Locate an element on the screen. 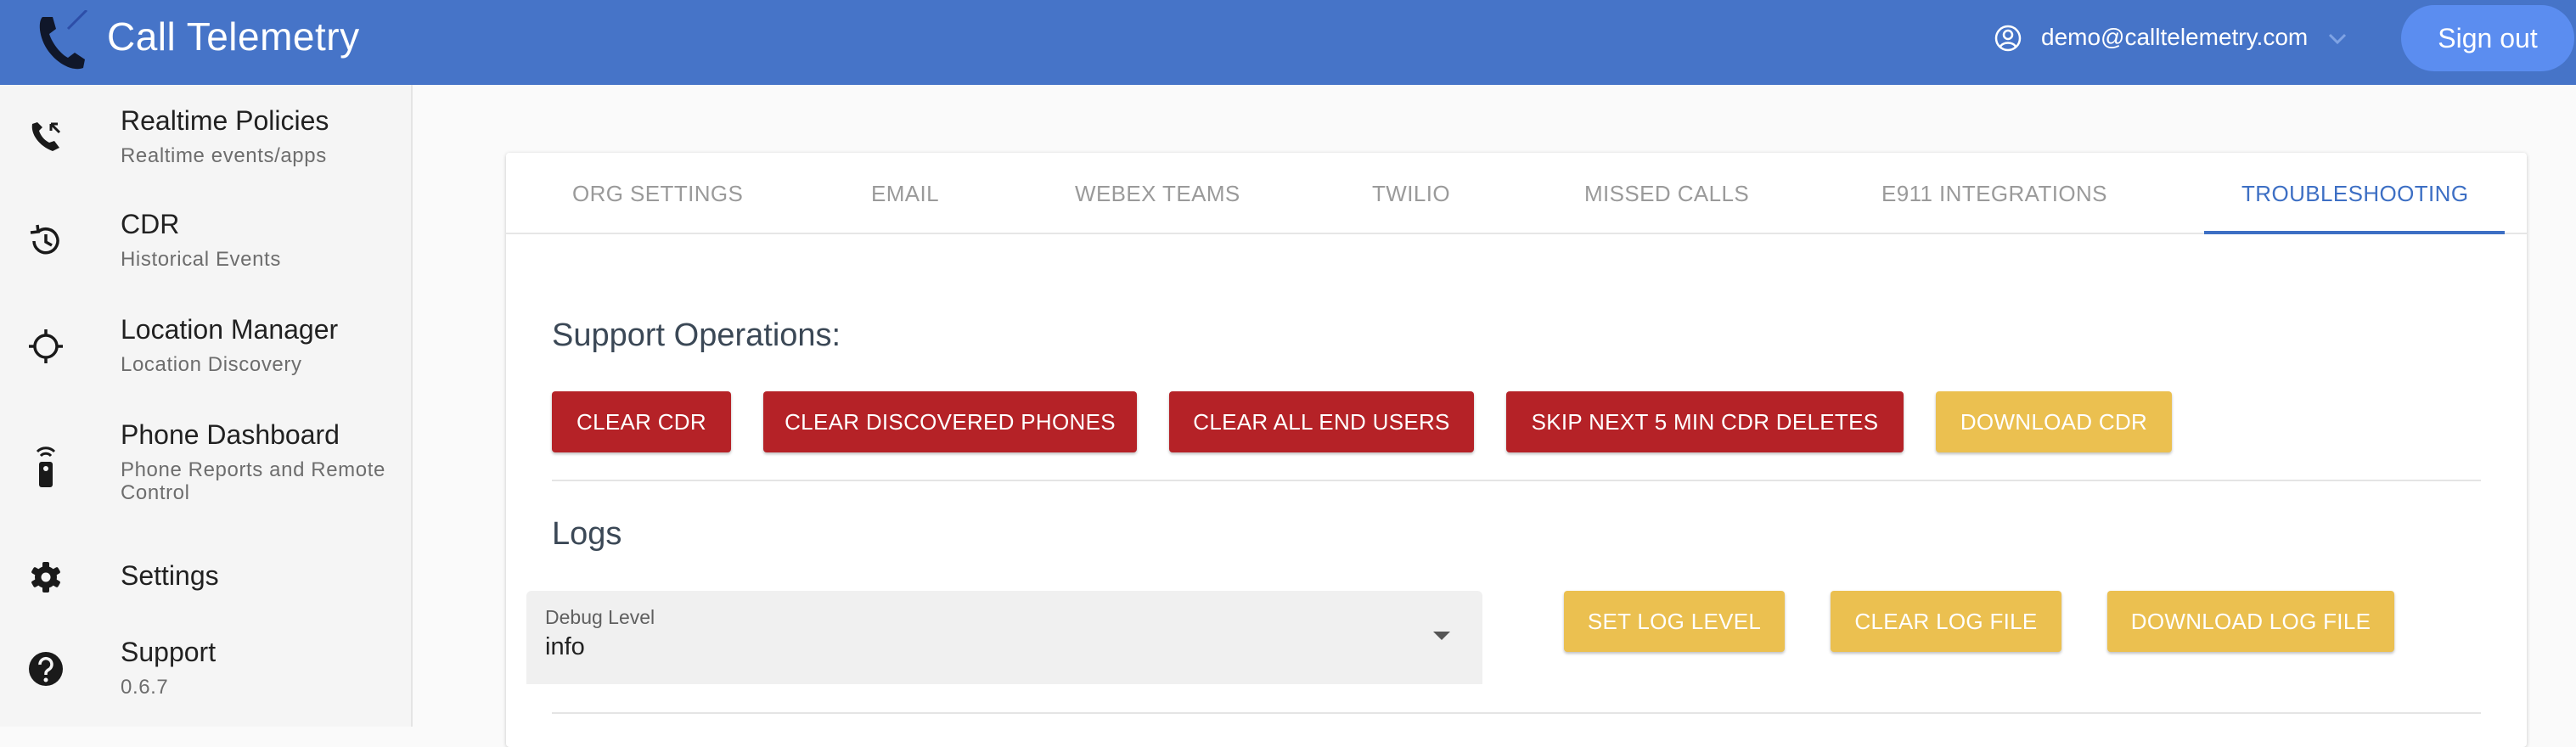  sidebar-item-title: CDR is located at coordinates (150, 224).